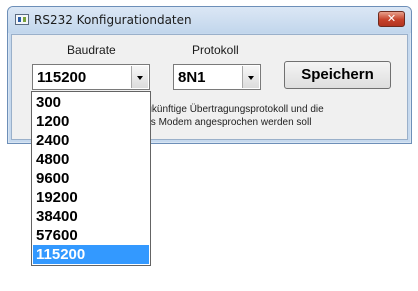  Describe the element at coordinates (91, 121) in the screenshot. I see `baudrate-option-1200: 1200` at that location.